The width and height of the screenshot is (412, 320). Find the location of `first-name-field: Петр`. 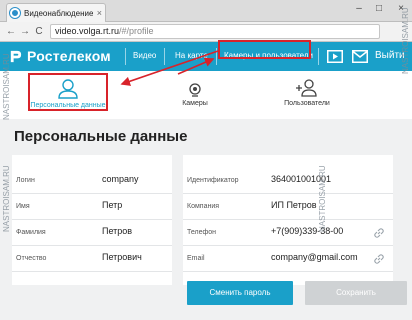

first-name-field: Петр is located at coordinates (112, 205).